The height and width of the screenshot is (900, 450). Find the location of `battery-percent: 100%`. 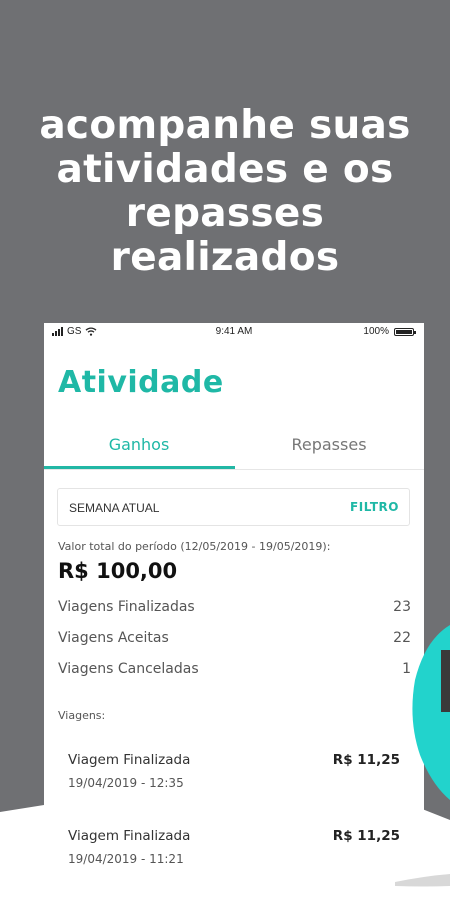

battery-percent: 100% is located at coordinates (376, 331).